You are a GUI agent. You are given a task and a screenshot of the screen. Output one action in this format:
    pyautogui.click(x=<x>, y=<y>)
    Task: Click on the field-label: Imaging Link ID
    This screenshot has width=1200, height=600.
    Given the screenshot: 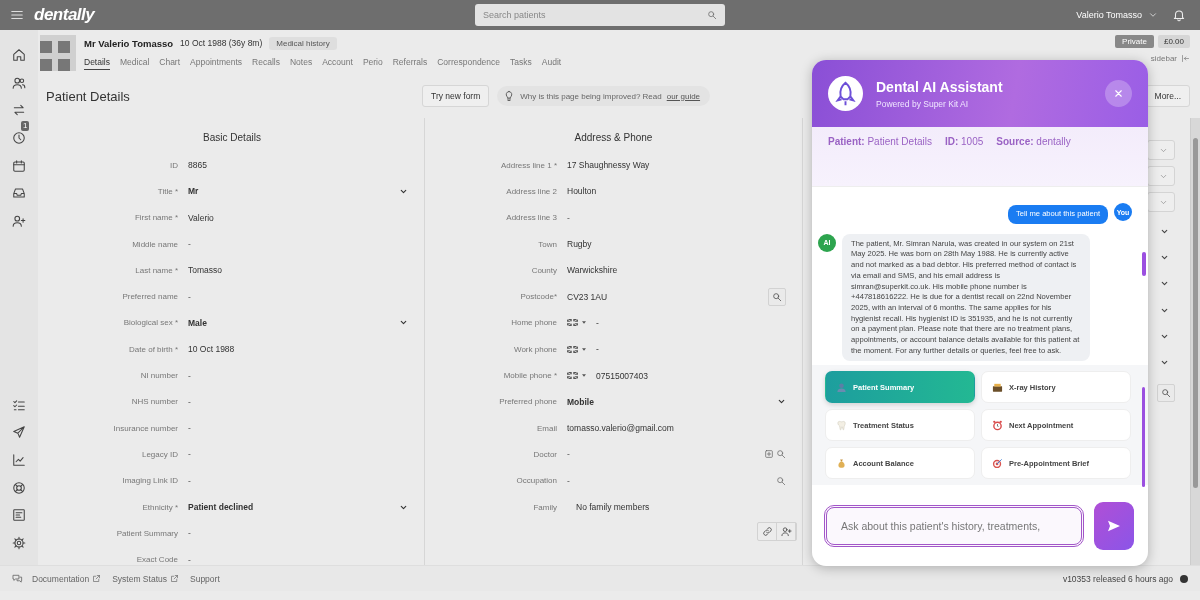 What is the action you would take?
    pyautogui.click(x=149, y=481)
    